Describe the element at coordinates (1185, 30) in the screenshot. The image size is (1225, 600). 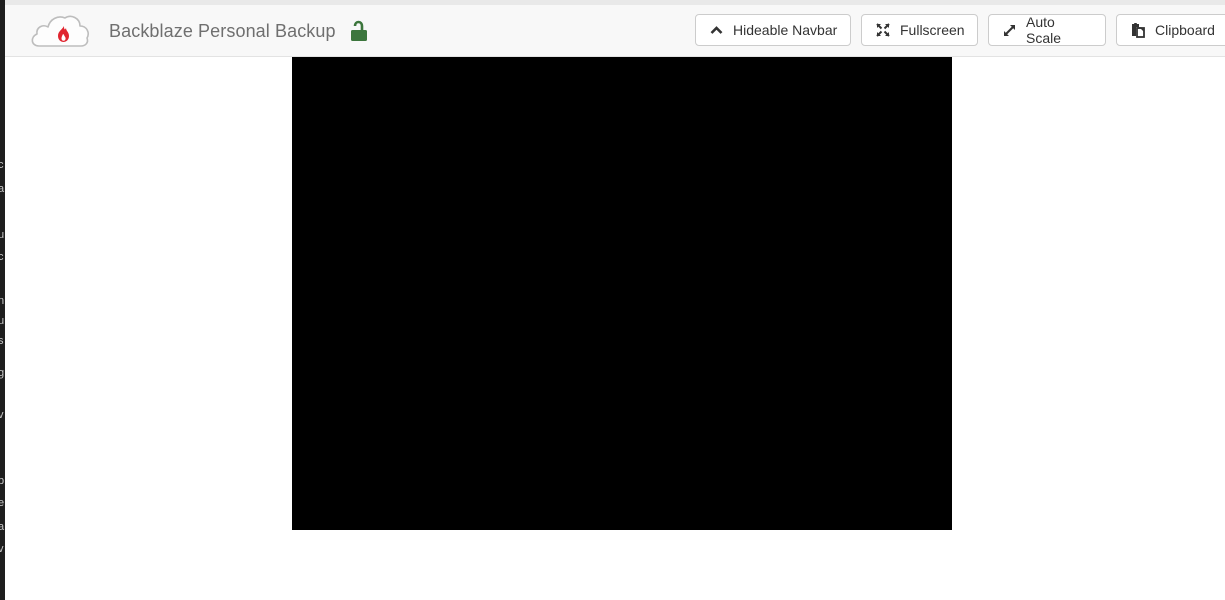
I see `clipboard-label: Clipboard` at that location.